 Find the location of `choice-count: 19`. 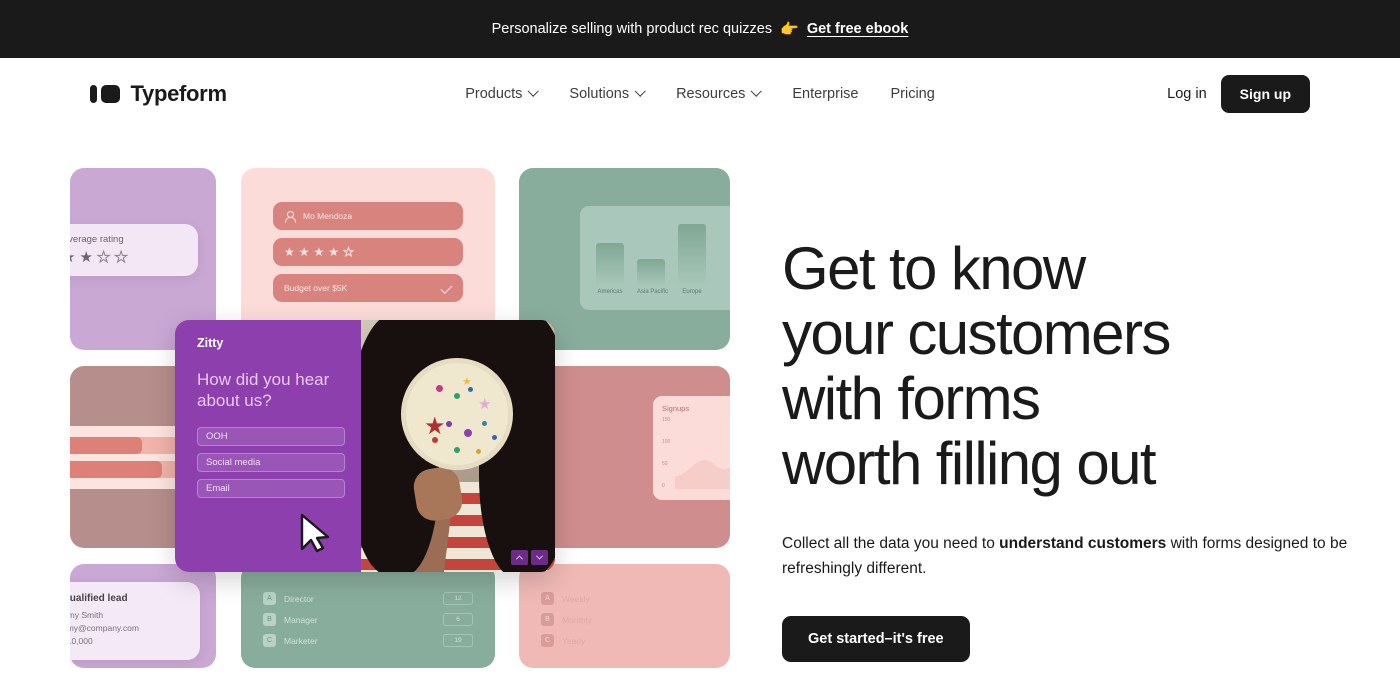

choice-count: 19 is located at coordinates (458, 640).